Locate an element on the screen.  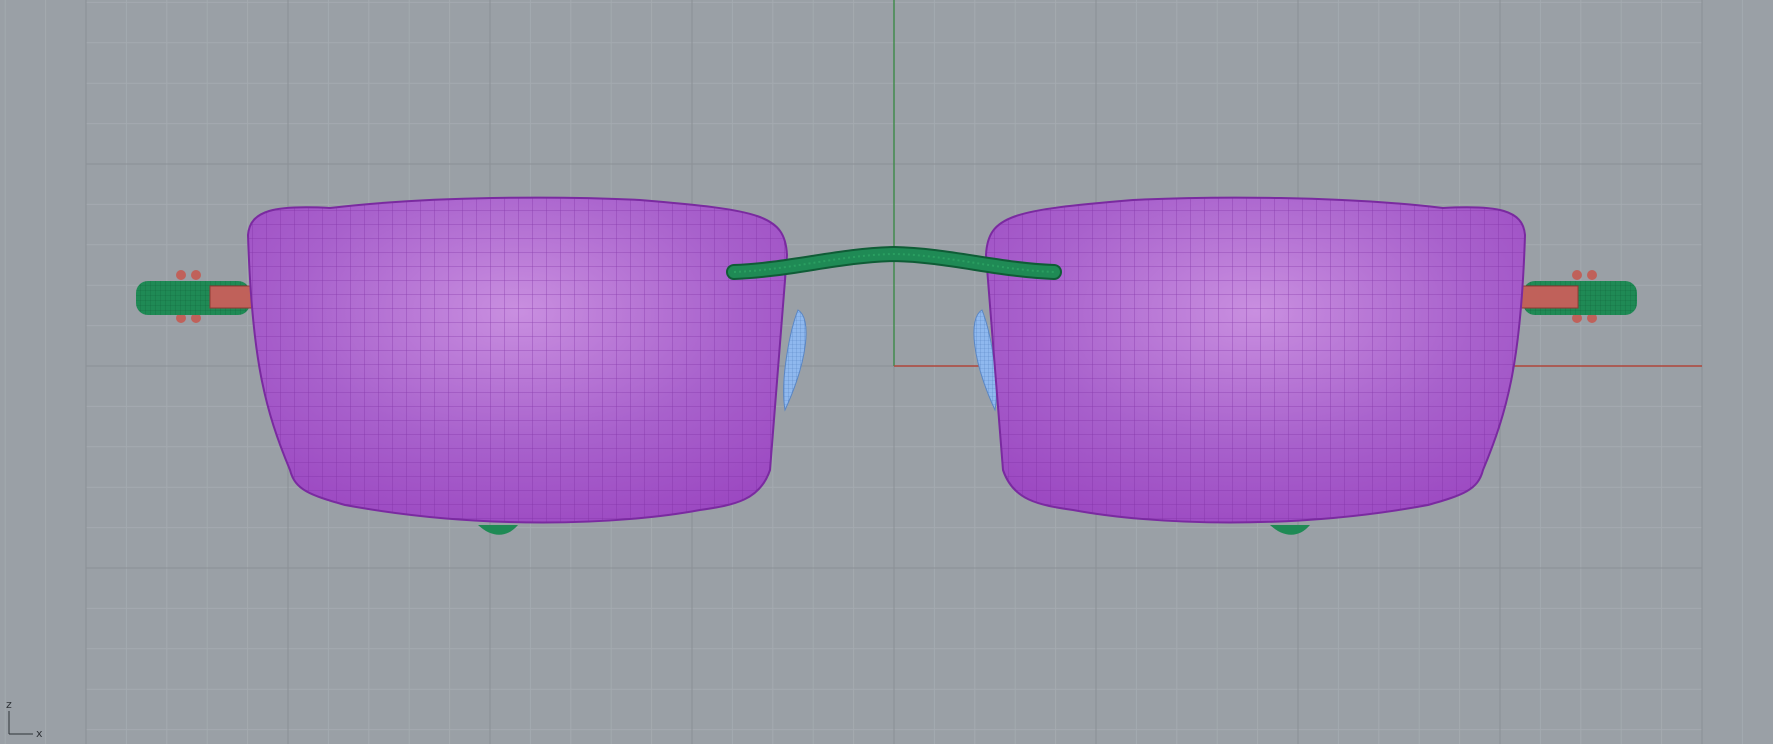
right-lens is located at coordinates (1255, 360).